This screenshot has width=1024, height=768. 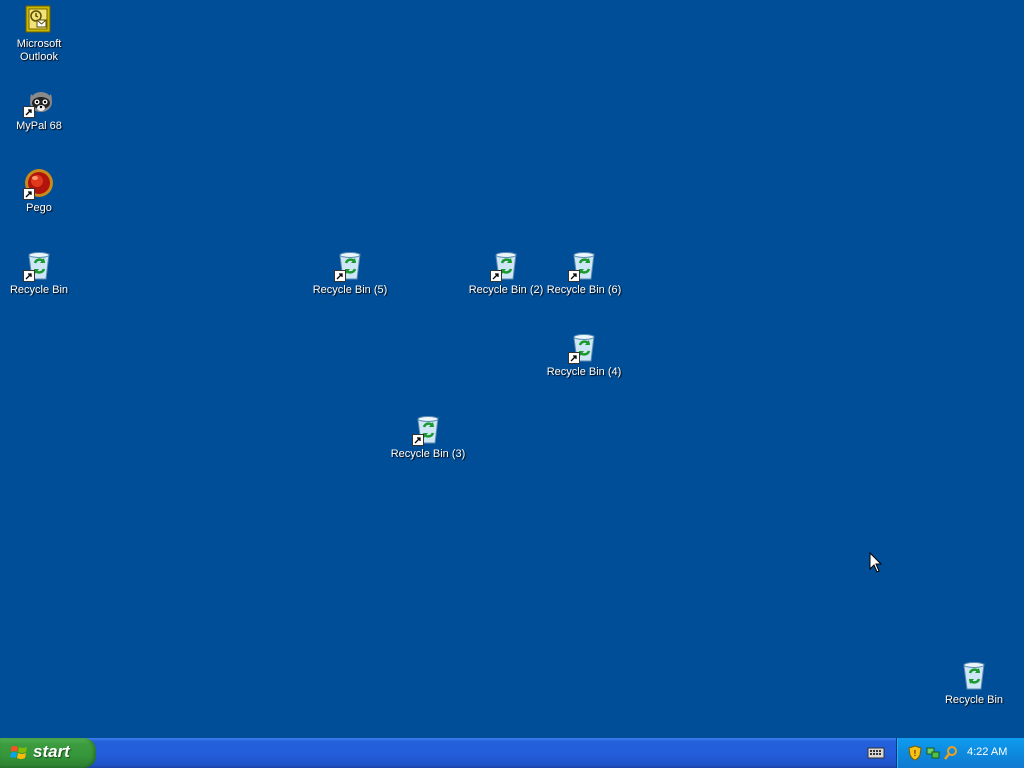 I want to click on desktop-icon-pego: Pego, so click(x=39, y=191).